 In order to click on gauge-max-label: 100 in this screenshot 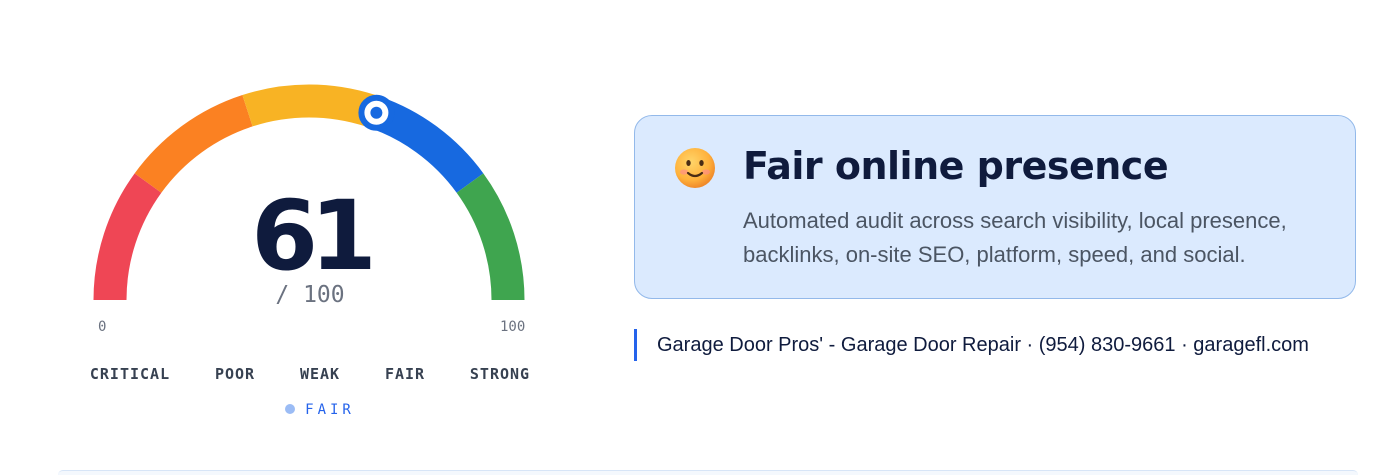, I will do `click(513, 327)`.